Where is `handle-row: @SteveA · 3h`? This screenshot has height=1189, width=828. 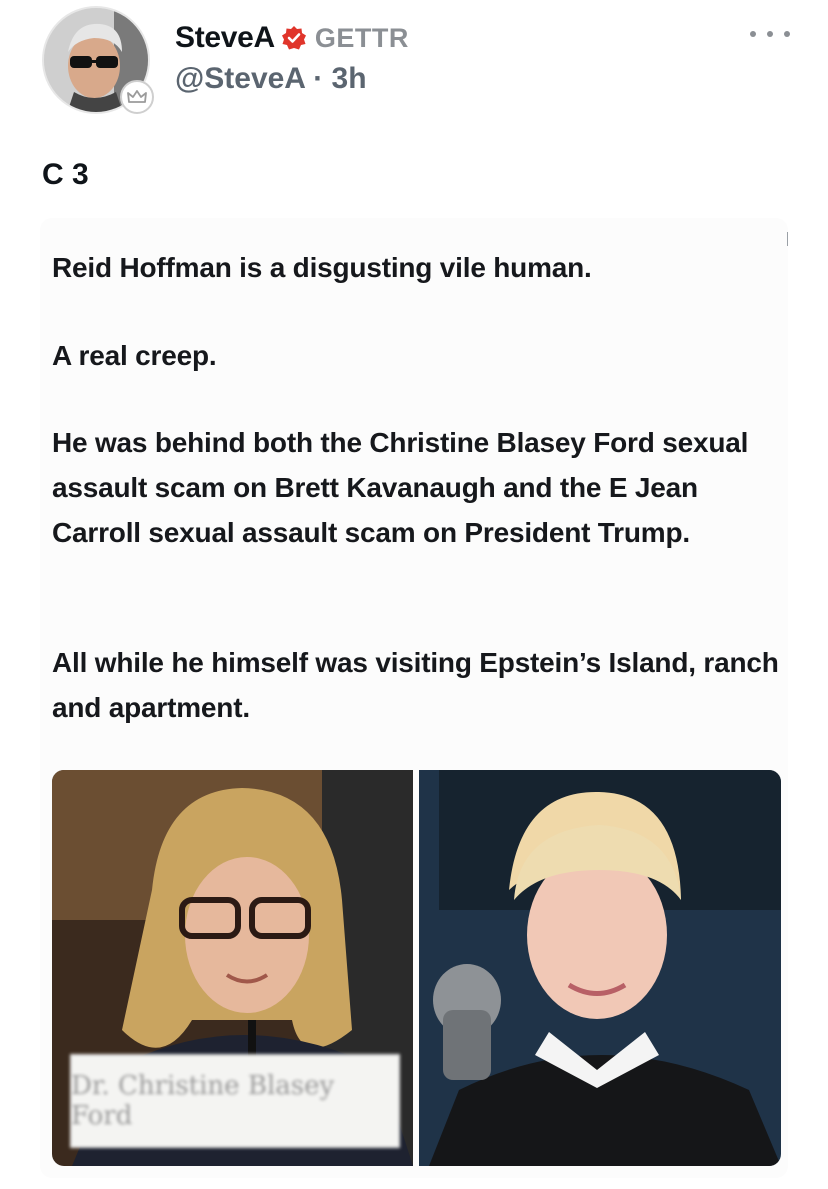
handle-row: @SteveA · 3h is located at coordinates (271, 79).